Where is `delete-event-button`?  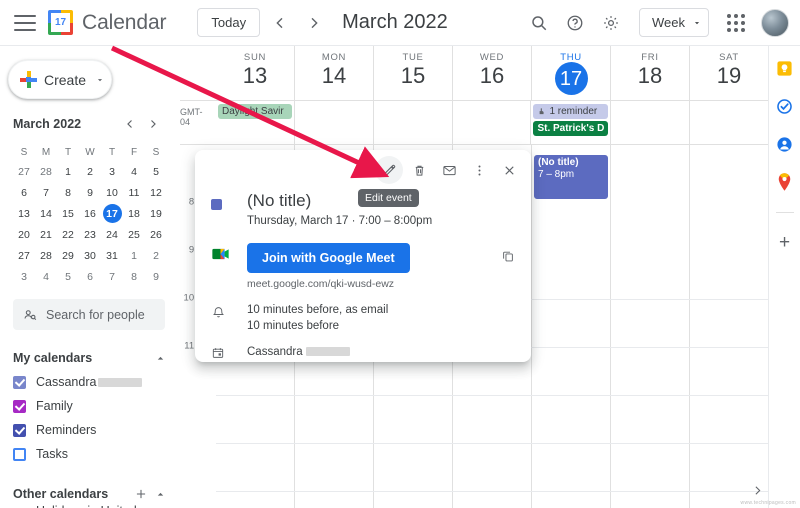 delete-event-button is located at coordinates (419, 170).